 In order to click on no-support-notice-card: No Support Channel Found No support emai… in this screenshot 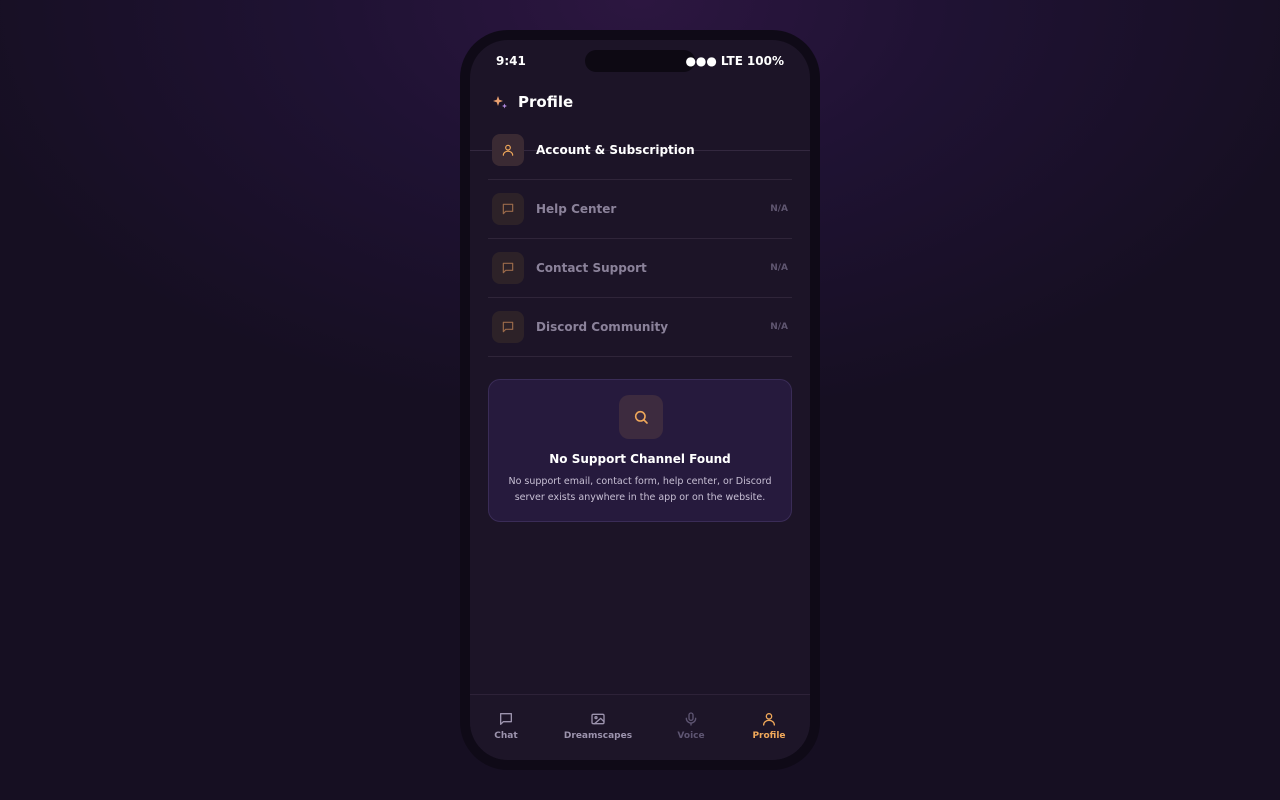, I will do `click(640, 450)`.